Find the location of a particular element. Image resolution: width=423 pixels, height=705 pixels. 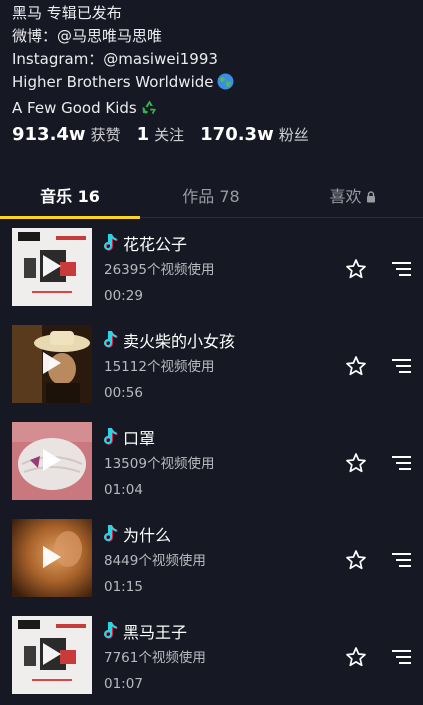

list-item: 花花公子 26395个视频使用 00:29 is located at coordinates (211, 266).